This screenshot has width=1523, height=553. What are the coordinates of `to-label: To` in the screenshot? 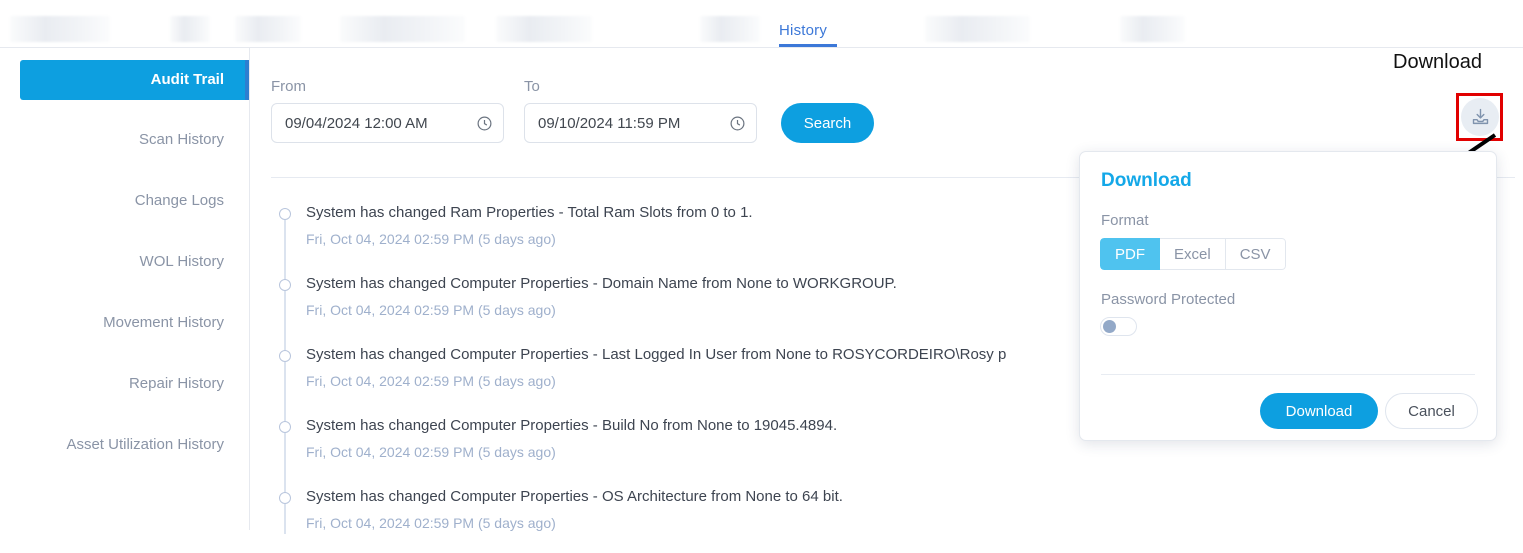 It's located at (532, 86).